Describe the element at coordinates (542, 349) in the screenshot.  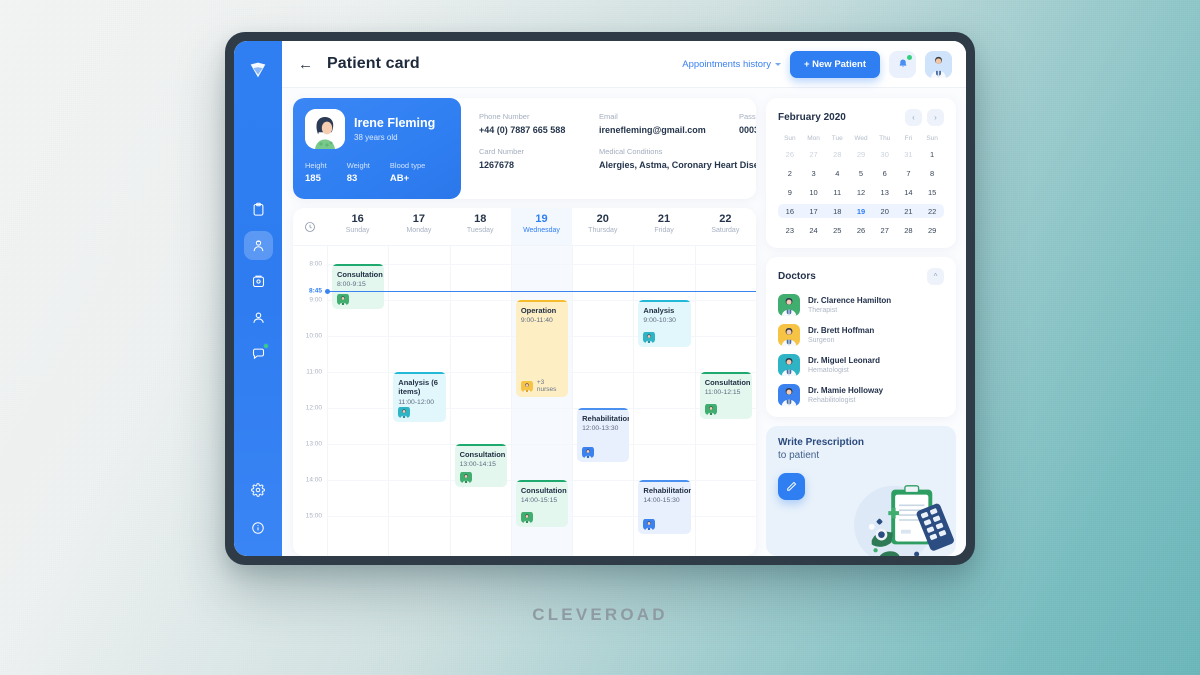
I see `appointment-card: Operation 9:00-11:40 +3 nurses` at that location.